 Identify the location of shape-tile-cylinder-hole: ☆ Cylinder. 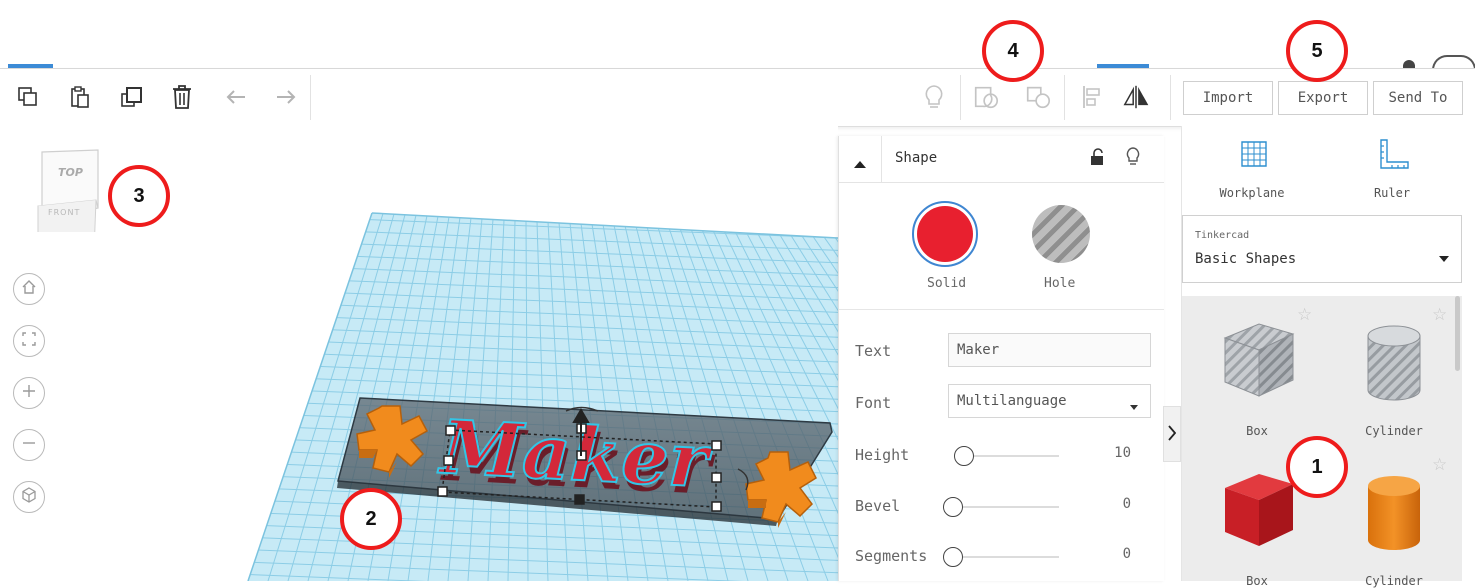
(1395, 371).